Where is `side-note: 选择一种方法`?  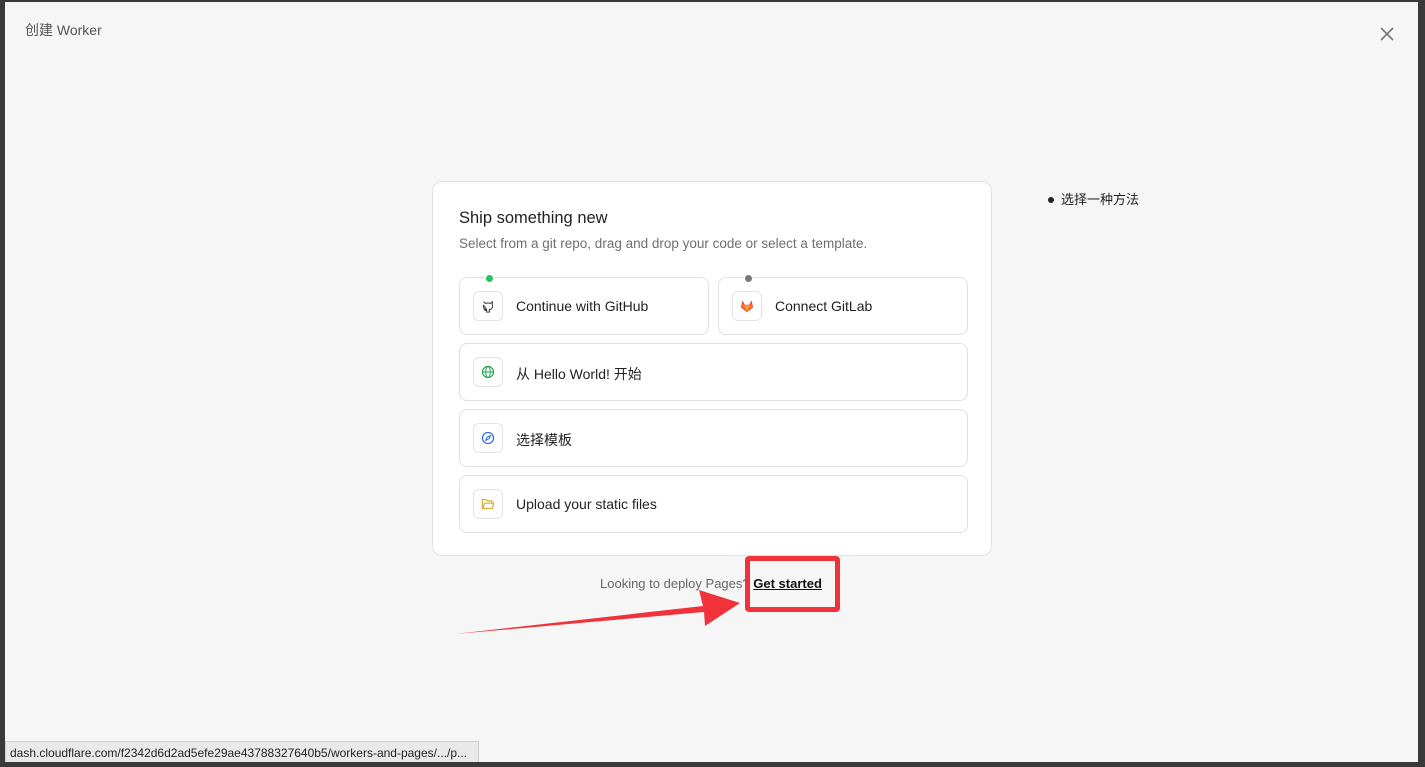
side-note: 选择一种方法 is located at coordinates (1093, 198).